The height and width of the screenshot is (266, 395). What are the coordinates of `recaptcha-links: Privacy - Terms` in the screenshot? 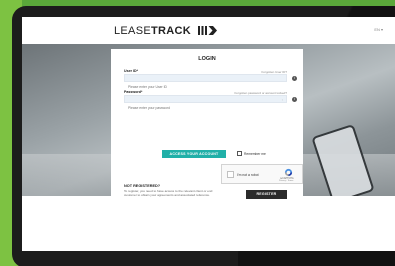 It's located at (286, 181).